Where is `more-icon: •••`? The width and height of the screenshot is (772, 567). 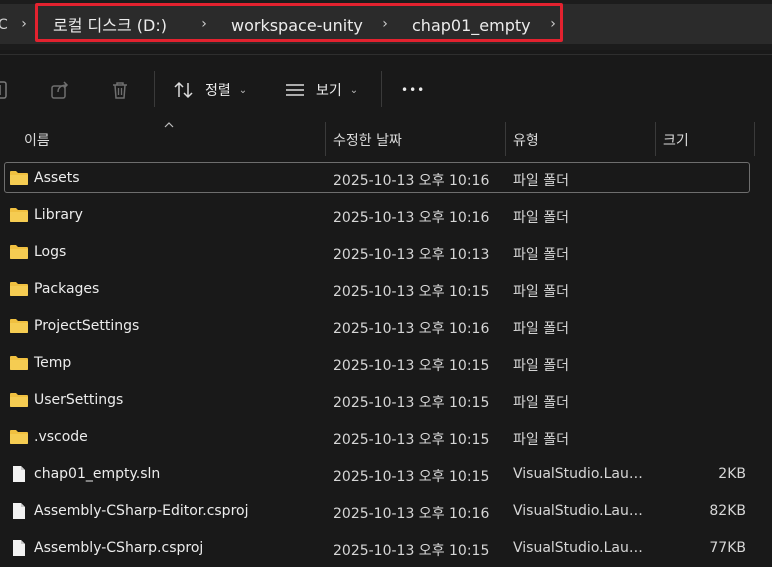 more-icon: ••• is located at coordinates (413, 90).